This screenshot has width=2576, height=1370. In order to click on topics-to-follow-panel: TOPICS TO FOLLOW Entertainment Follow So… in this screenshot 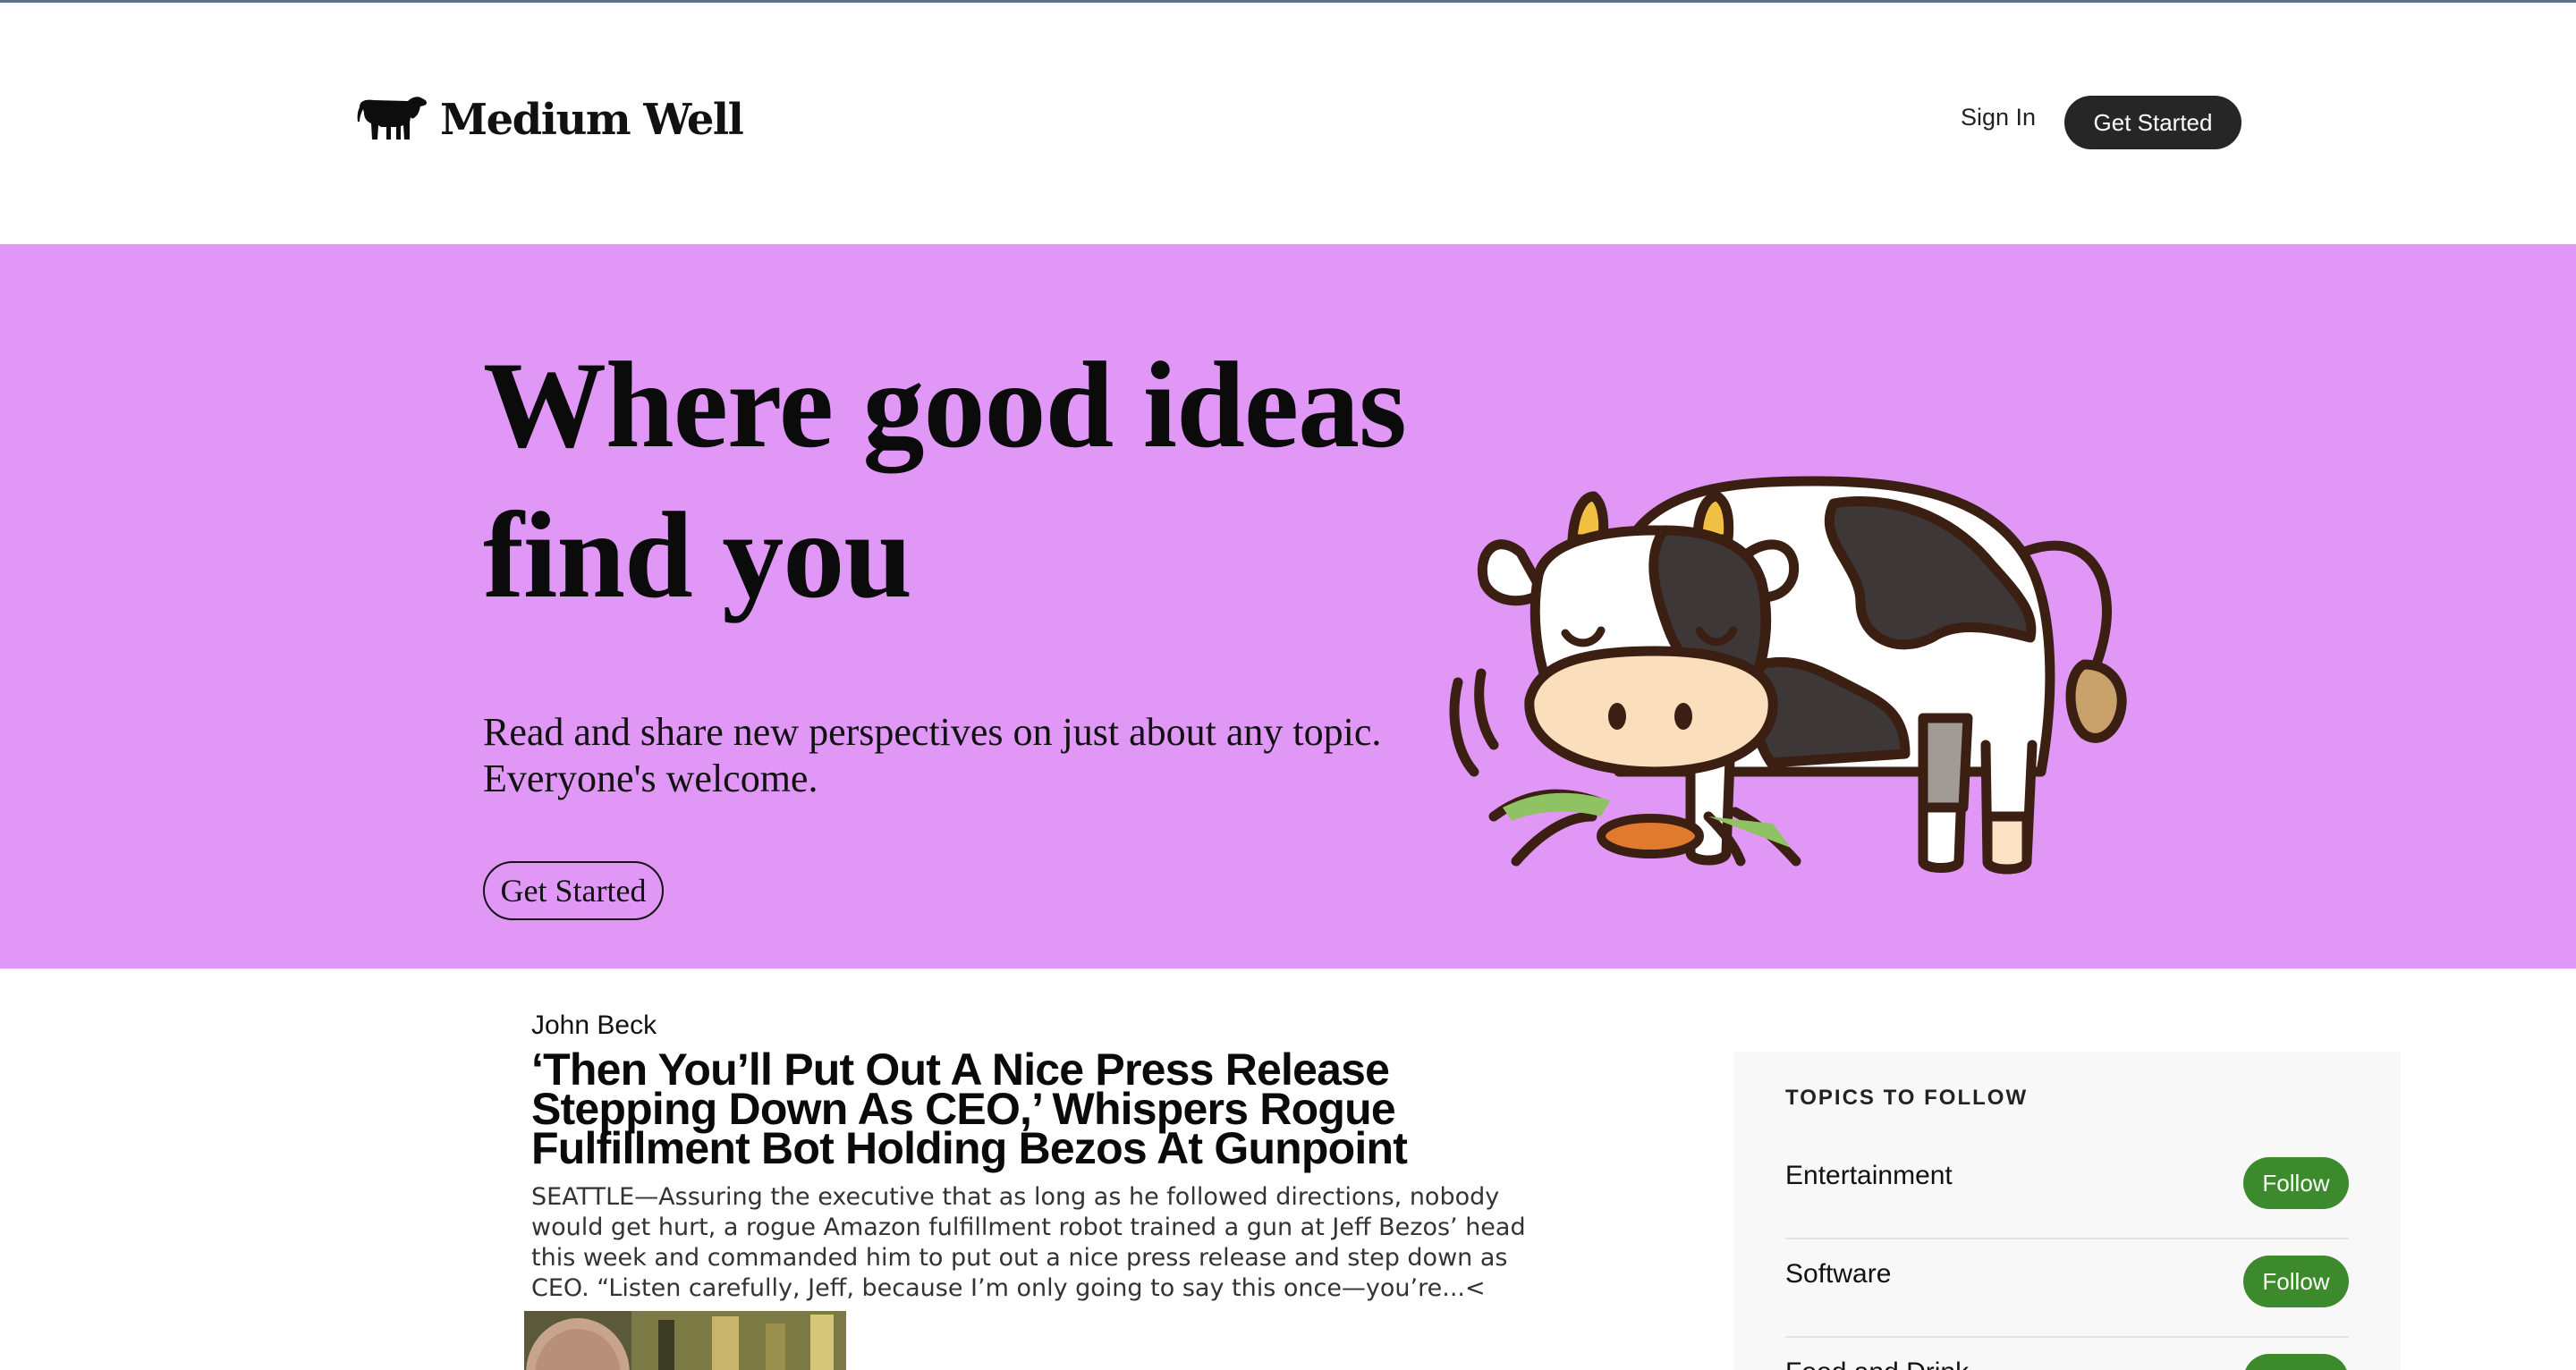, I will do `click(2067, 1211)`.